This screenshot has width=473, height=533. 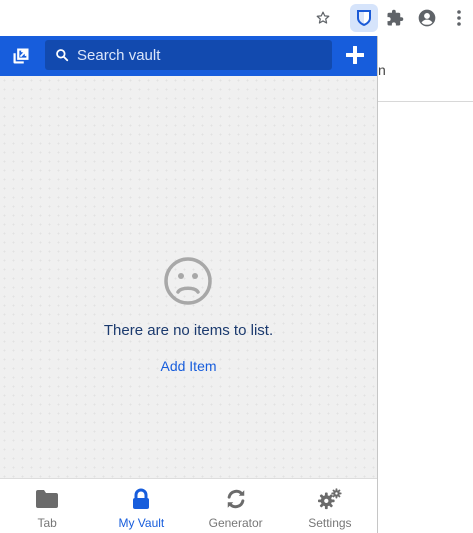 What do you see at coordinates (323, 18) in the screenshot?
I see `star-icon` at bounding box center [323, 18].